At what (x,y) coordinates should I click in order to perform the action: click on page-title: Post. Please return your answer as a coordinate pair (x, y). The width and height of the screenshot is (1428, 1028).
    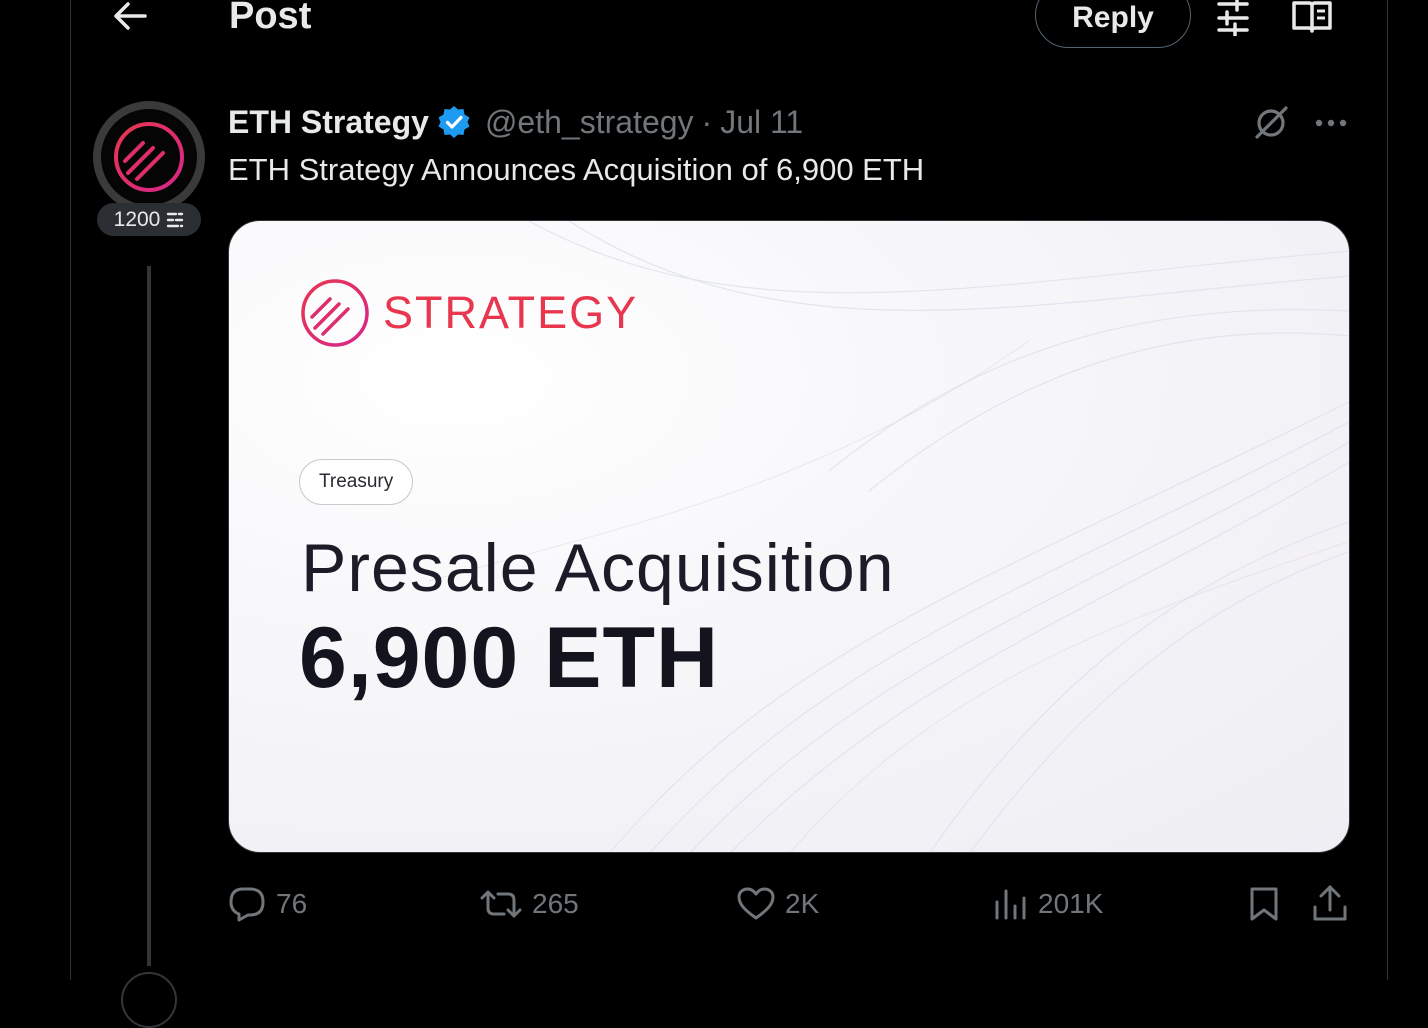
    Looking at the image, I should click on (270, 18).